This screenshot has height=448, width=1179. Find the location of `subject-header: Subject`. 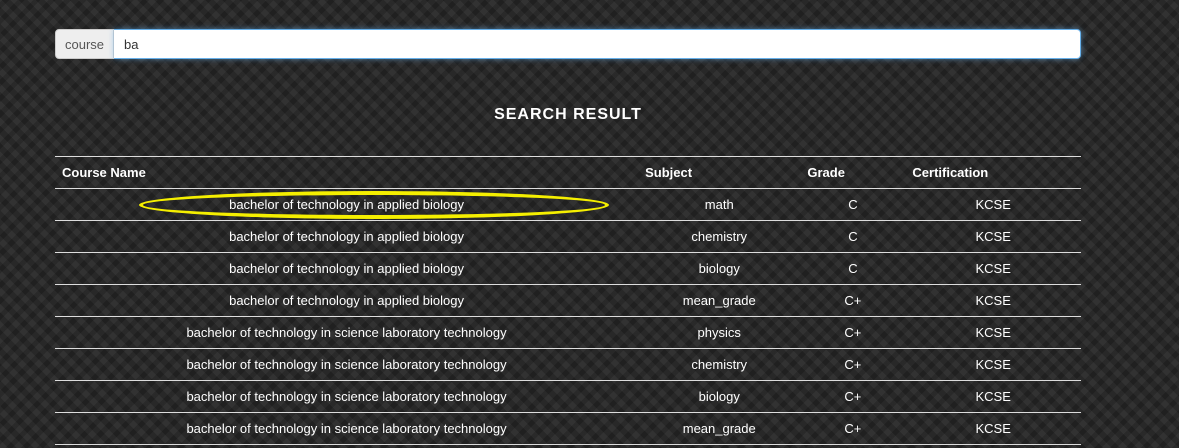

subject-header: Subject is located at coordinates (719, 172).